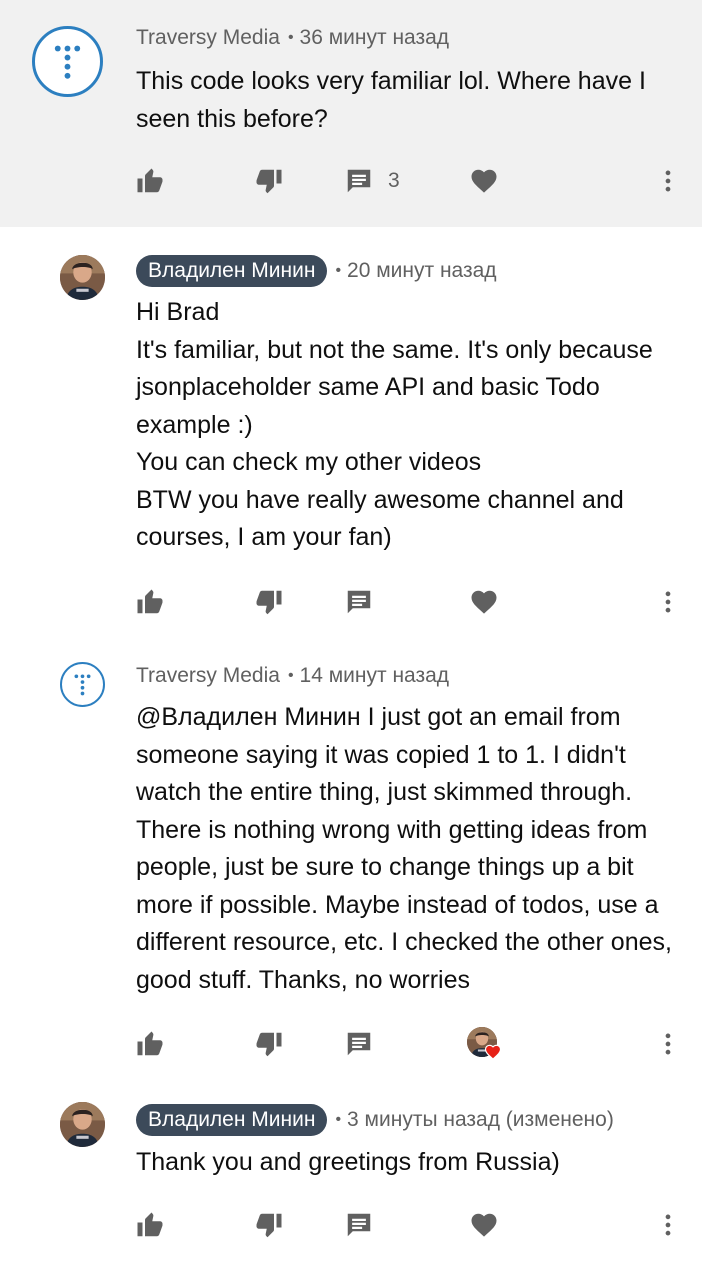  Describe the element at coordinates (394, 180) in the screenshot. I see `reply-count: 3` at that location.